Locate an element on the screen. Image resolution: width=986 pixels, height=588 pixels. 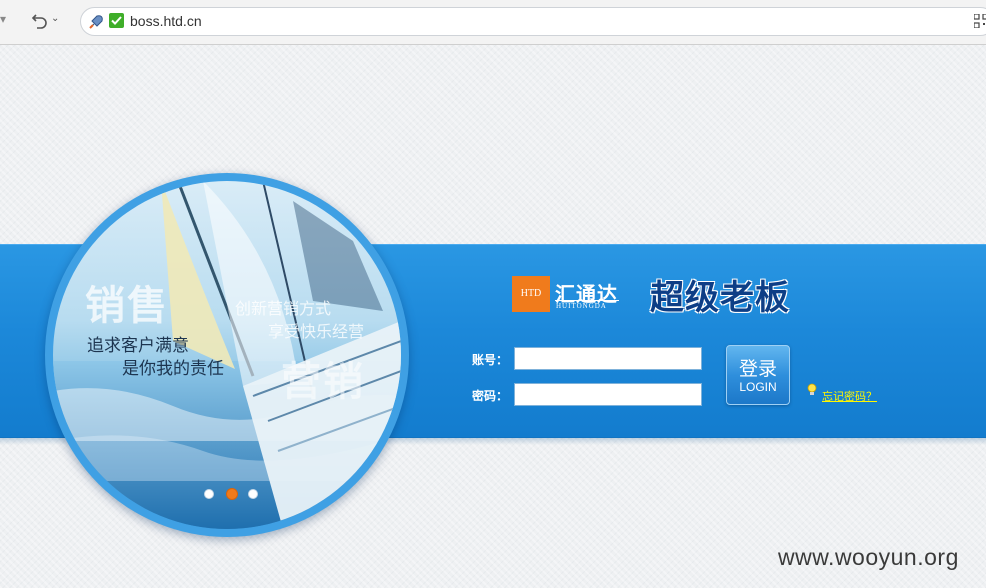
carousel-dots is located at coordinates (234, 494).